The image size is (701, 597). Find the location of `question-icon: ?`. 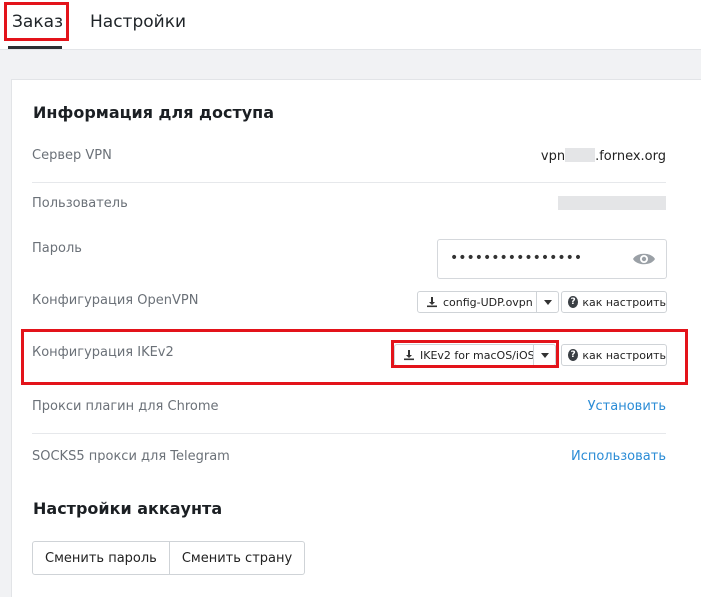

question-icon: ? is located at coordinates (573, 302).